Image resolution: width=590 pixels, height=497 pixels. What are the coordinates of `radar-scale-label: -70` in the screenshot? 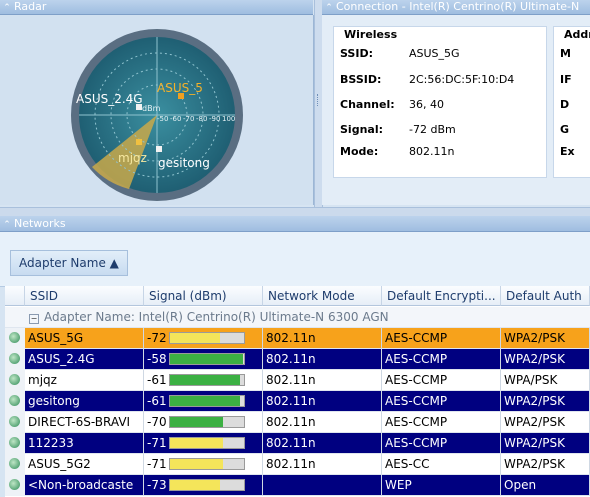 It's located at (188, 119).